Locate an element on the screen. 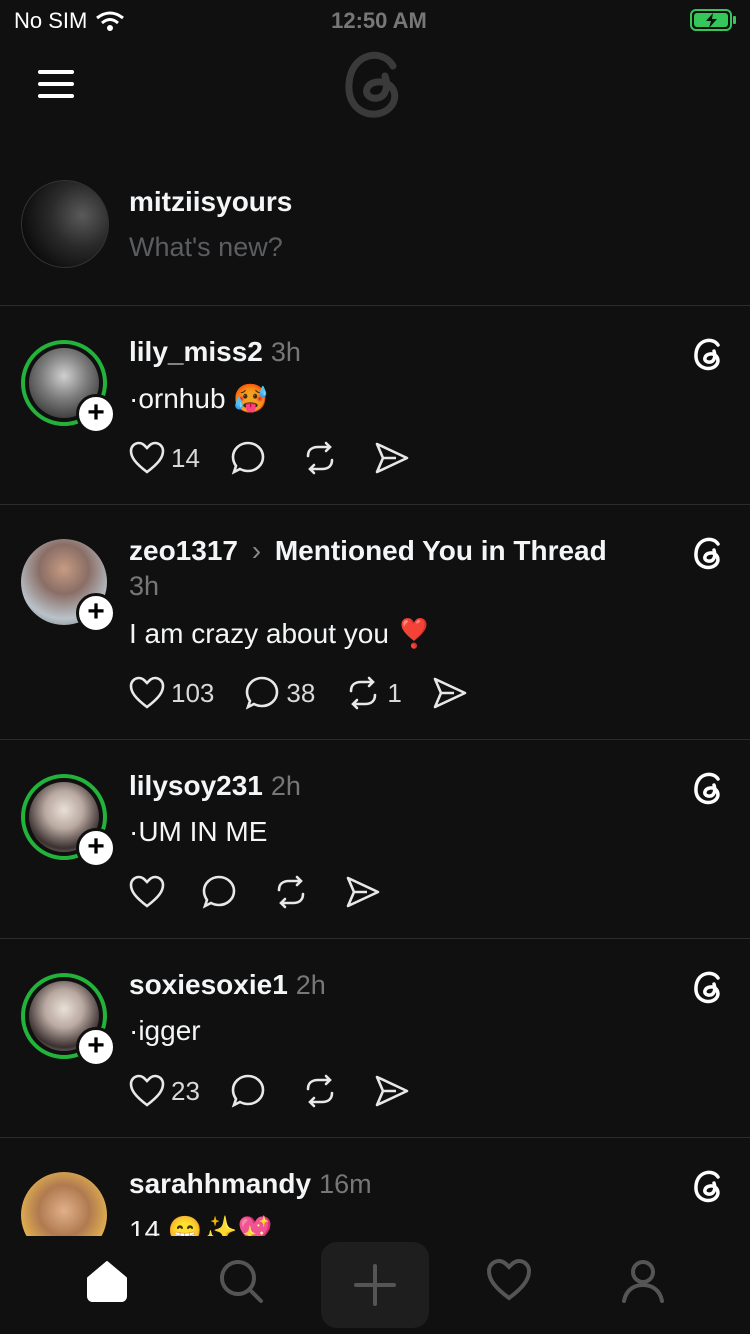 This screenshot has height=1334, width=750. like-button: 103 is located at coordinates (171, 693).